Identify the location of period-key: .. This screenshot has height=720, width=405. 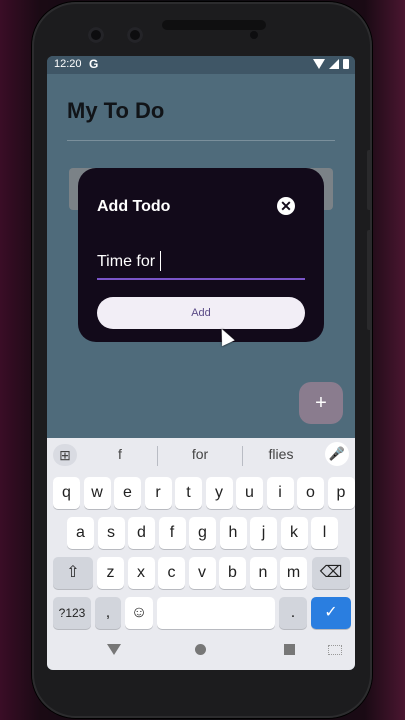
(293, 613).